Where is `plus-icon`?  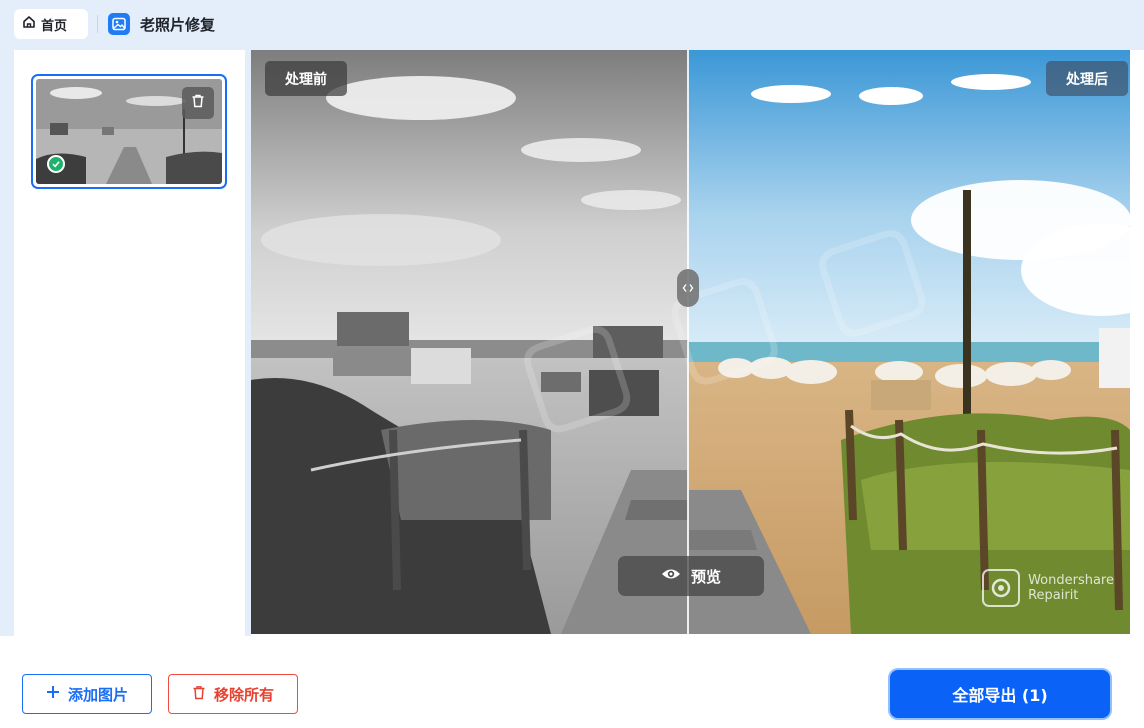 plus-icon is located at coordinates (53, 694).